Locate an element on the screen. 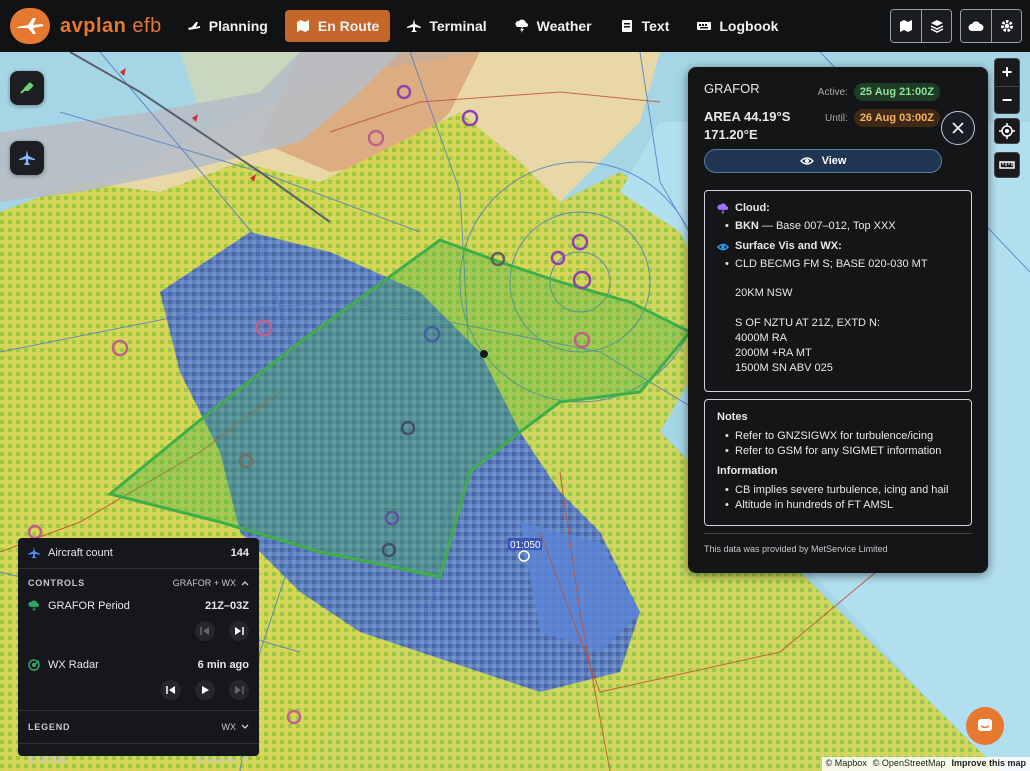  play-icon is located at coordinates (205, 690).